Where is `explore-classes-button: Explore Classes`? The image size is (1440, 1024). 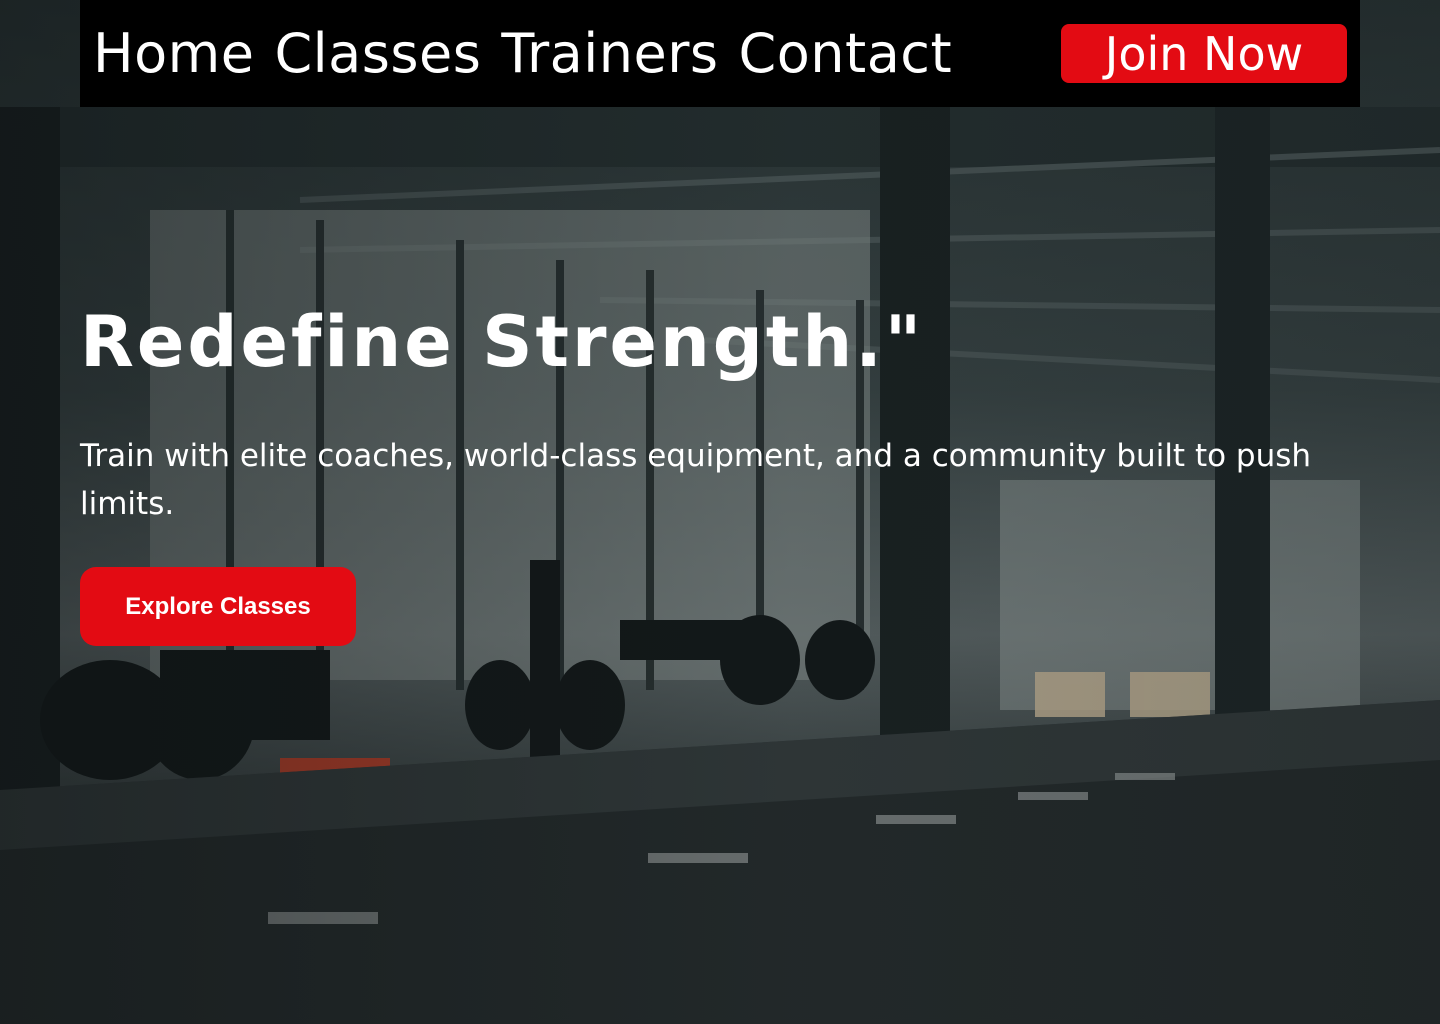
explore-classes-button: Explore Classes is located at coordinates (218, 606).